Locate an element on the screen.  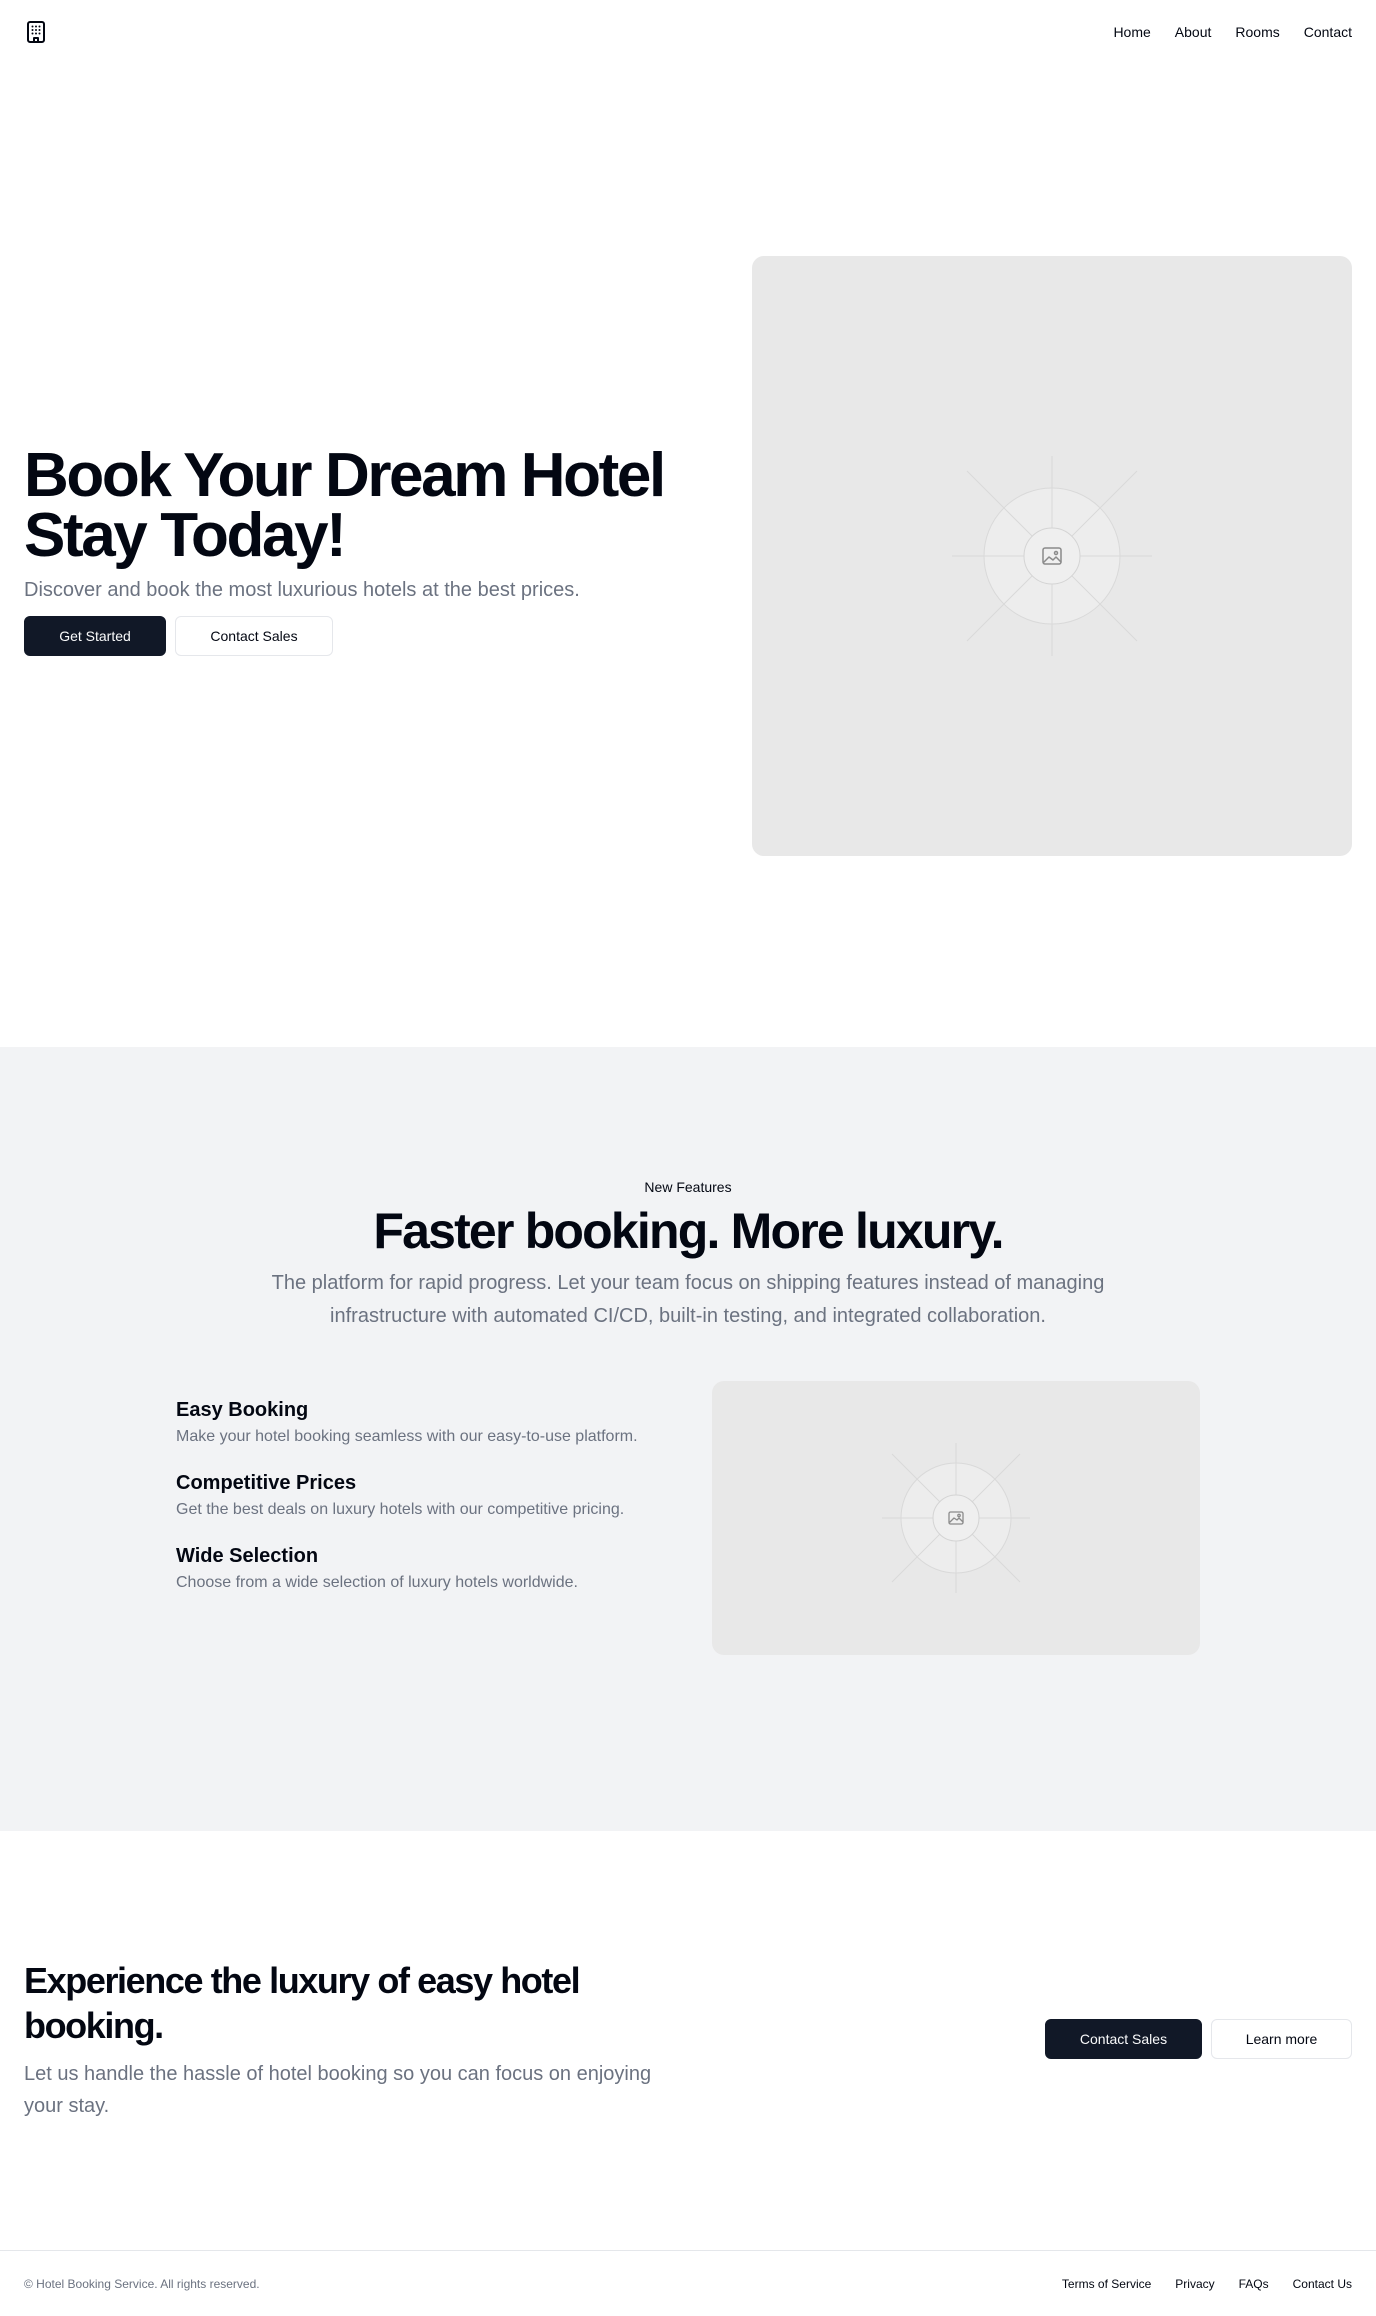
nav-about-link: About is located at coordinates (1193, 32).